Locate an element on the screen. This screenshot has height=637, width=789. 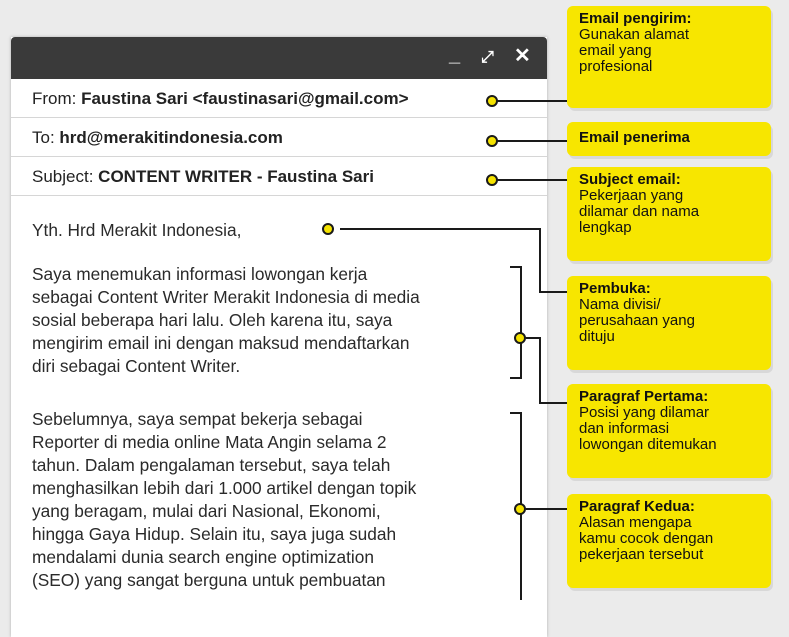
callout-line: kamu cocok dengan is located at coordinates (646, 538).